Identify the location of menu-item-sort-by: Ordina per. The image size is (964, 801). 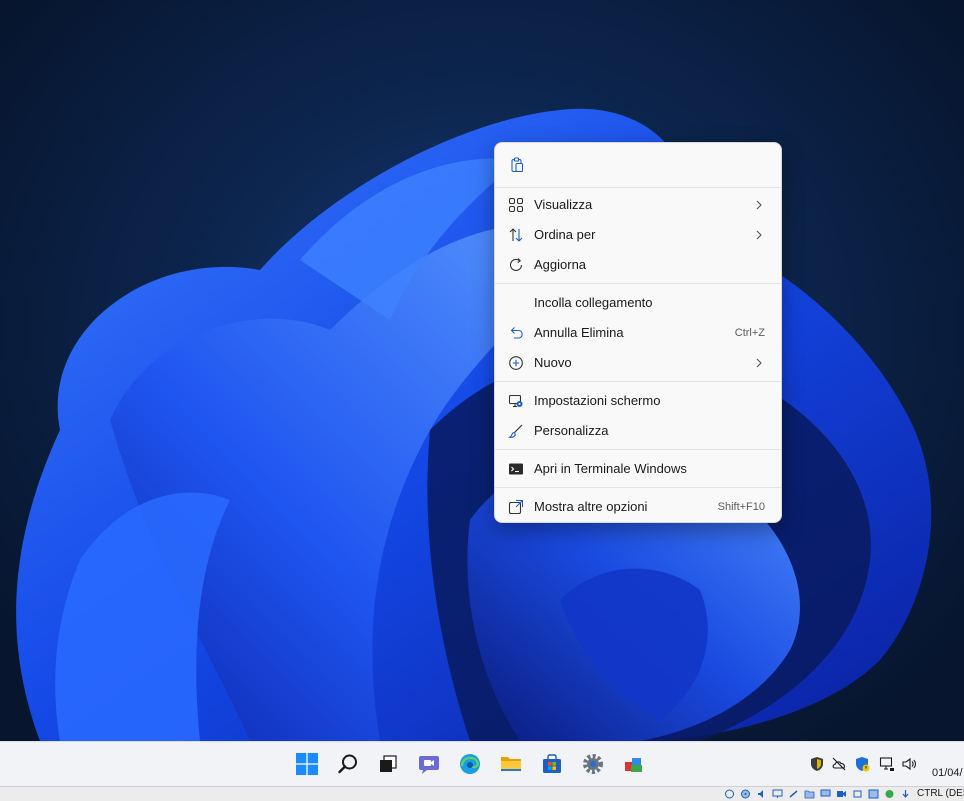
(638, 235).